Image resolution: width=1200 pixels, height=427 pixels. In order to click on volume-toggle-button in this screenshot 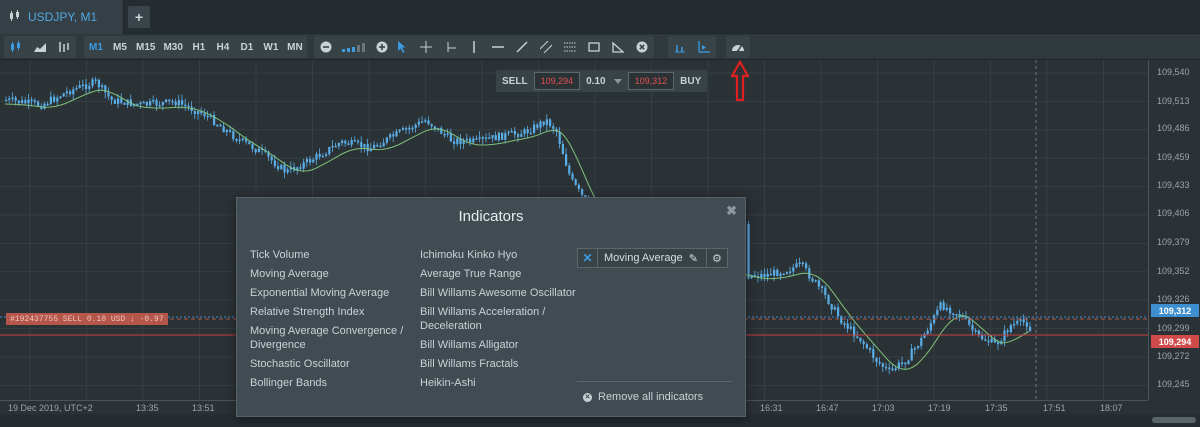, I will do `click(680, 47)`.